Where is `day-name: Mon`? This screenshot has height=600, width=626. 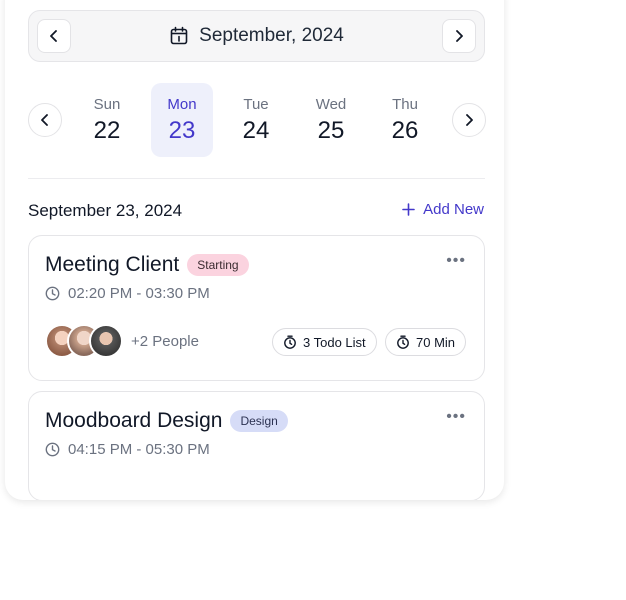
day-name: Mon is located at coordinates (182, 104).